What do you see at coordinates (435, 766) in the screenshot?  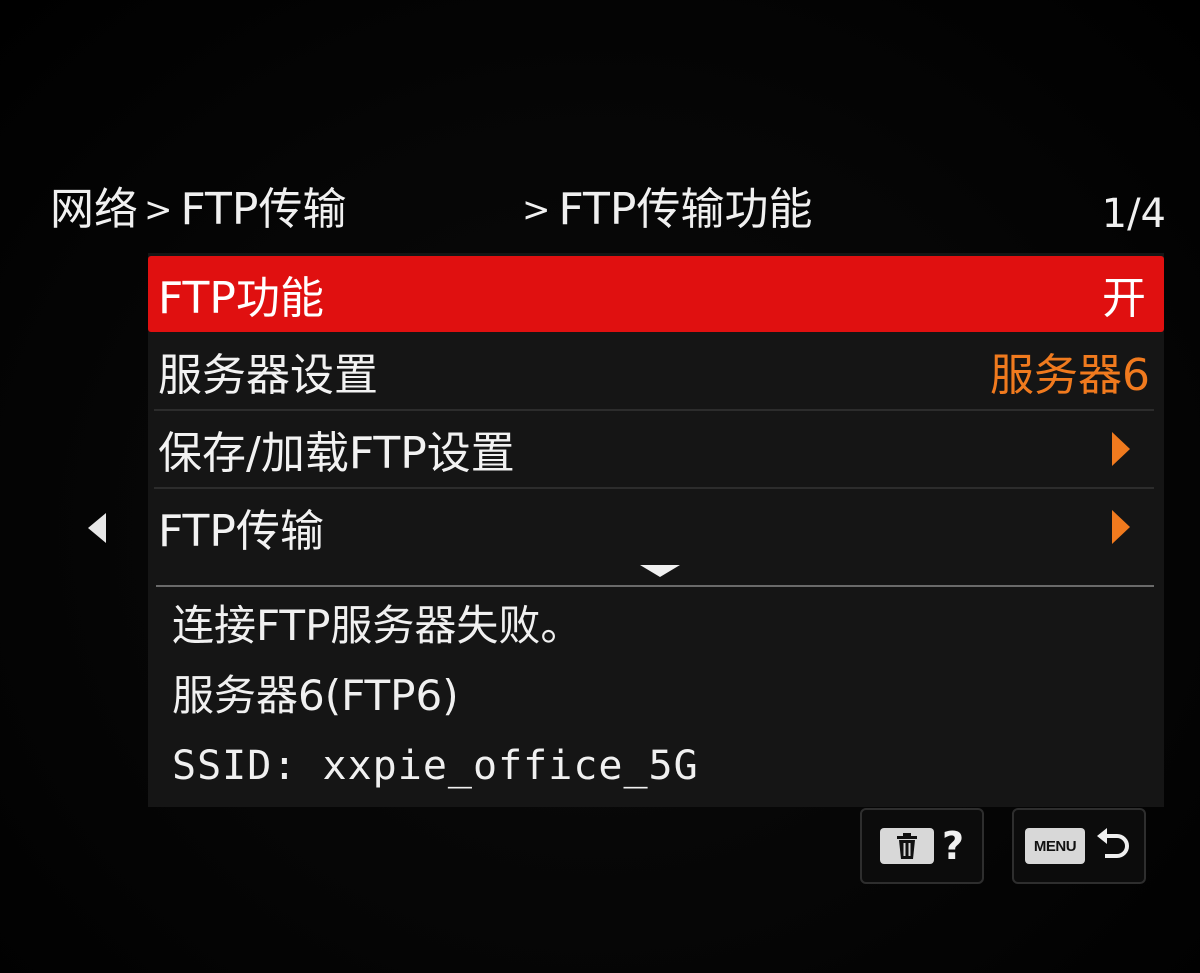 I see `ssid-text: SSID: xxpie_office_5G` at bounding box center [435, 766].